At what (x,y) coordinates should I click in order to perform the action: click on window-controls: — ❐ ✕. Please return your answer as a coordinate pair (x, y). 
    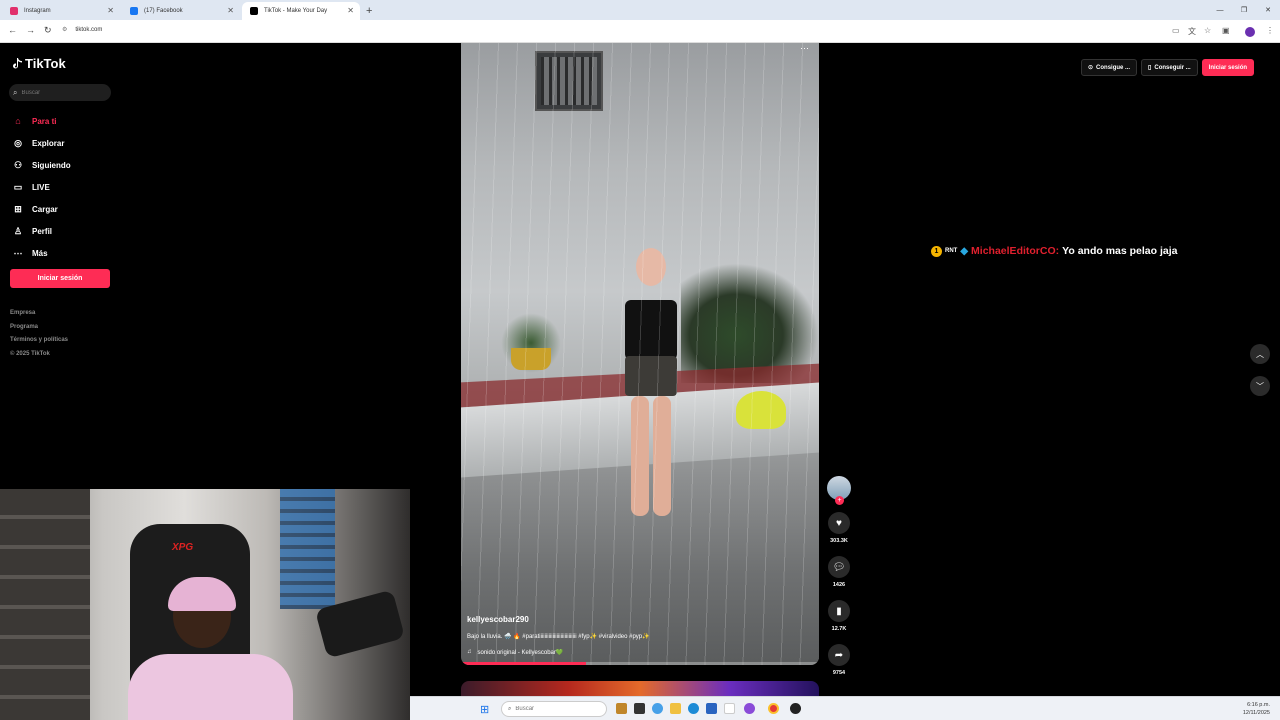
    Looking at the image, I should click on (1244, 10).